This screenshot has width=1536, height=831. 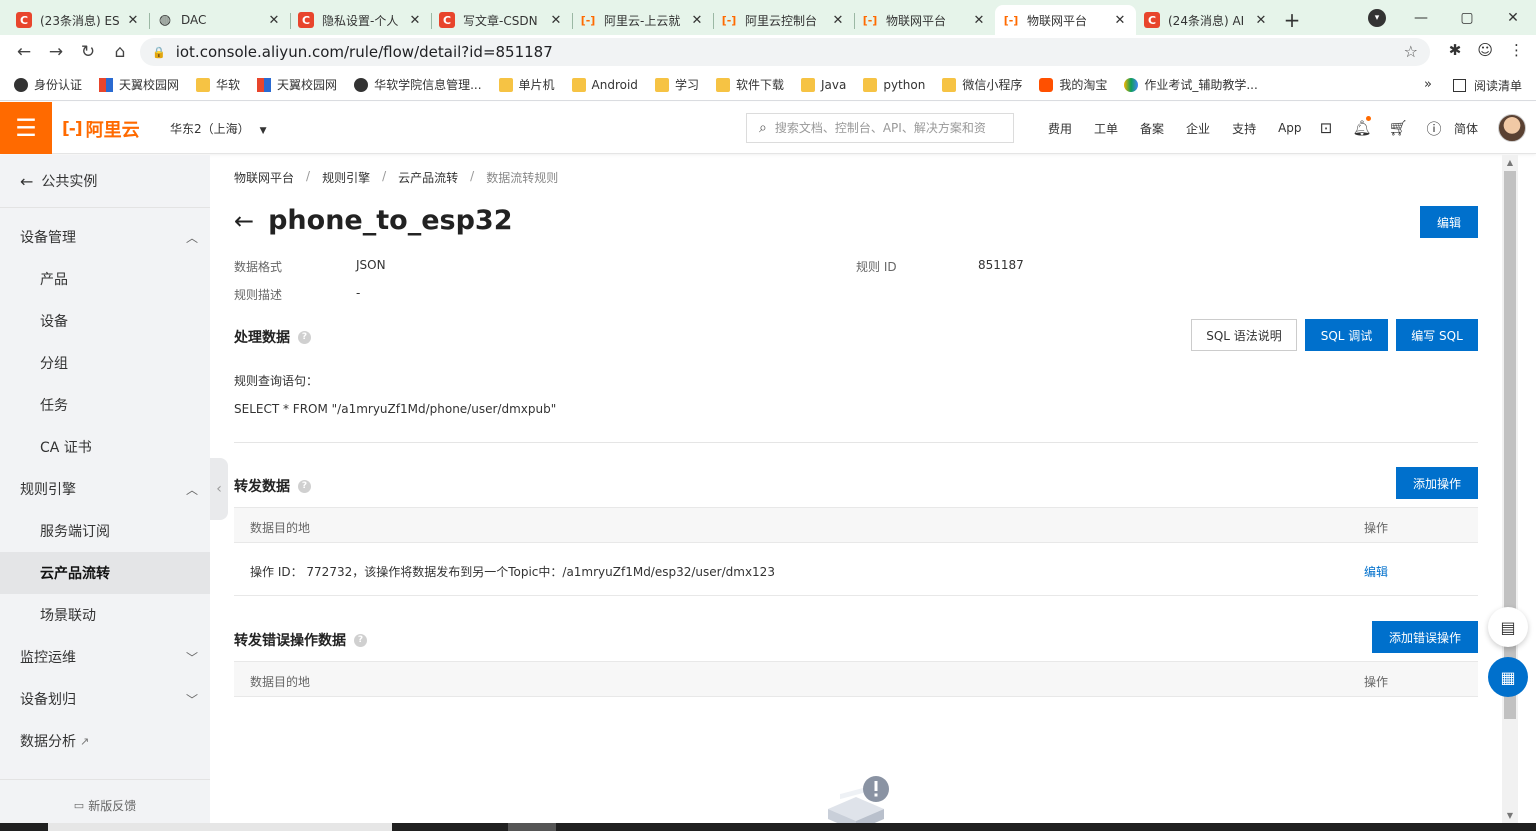 What do you see at coordinates (1398, 128) in the screenshot?
I see `cart-icon: 🛒︎` at bounding box center [1398, 128].